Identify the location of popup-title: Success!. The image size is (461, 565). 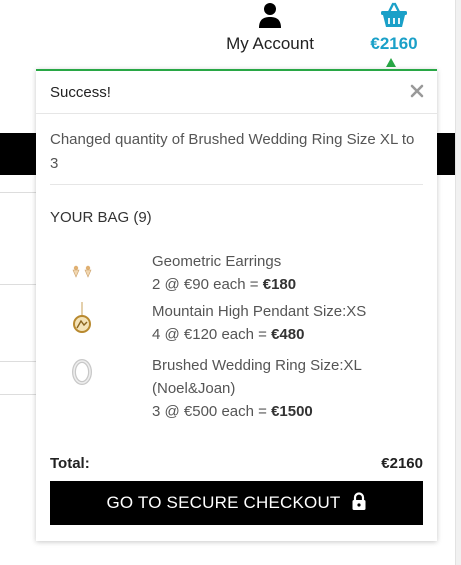
(80, 92).